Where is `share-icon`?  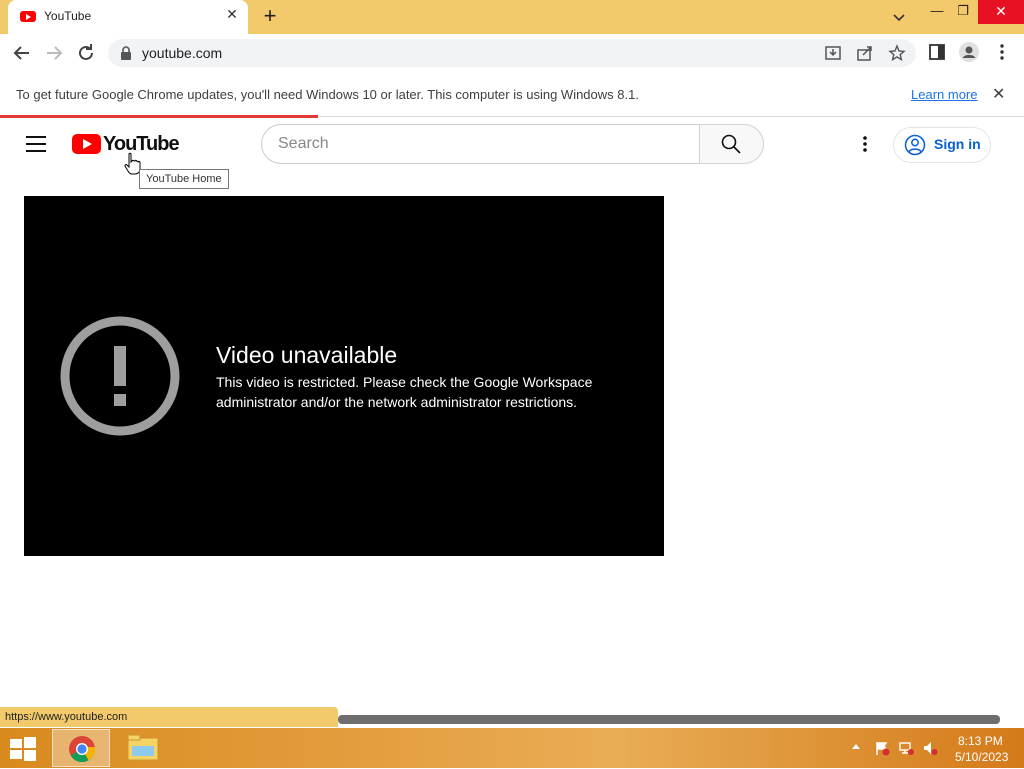
share-icon is located at coordinates (865, 53).